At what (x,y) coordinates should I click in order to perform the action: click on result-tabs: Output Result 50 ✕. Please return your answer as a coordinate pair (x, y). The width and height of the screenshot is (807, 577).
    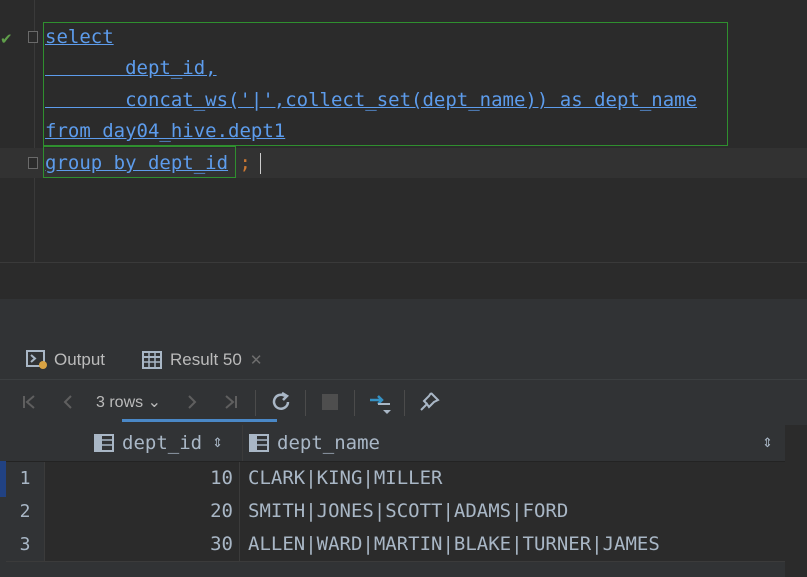
    Looking at the image, I should click on (403, 381).